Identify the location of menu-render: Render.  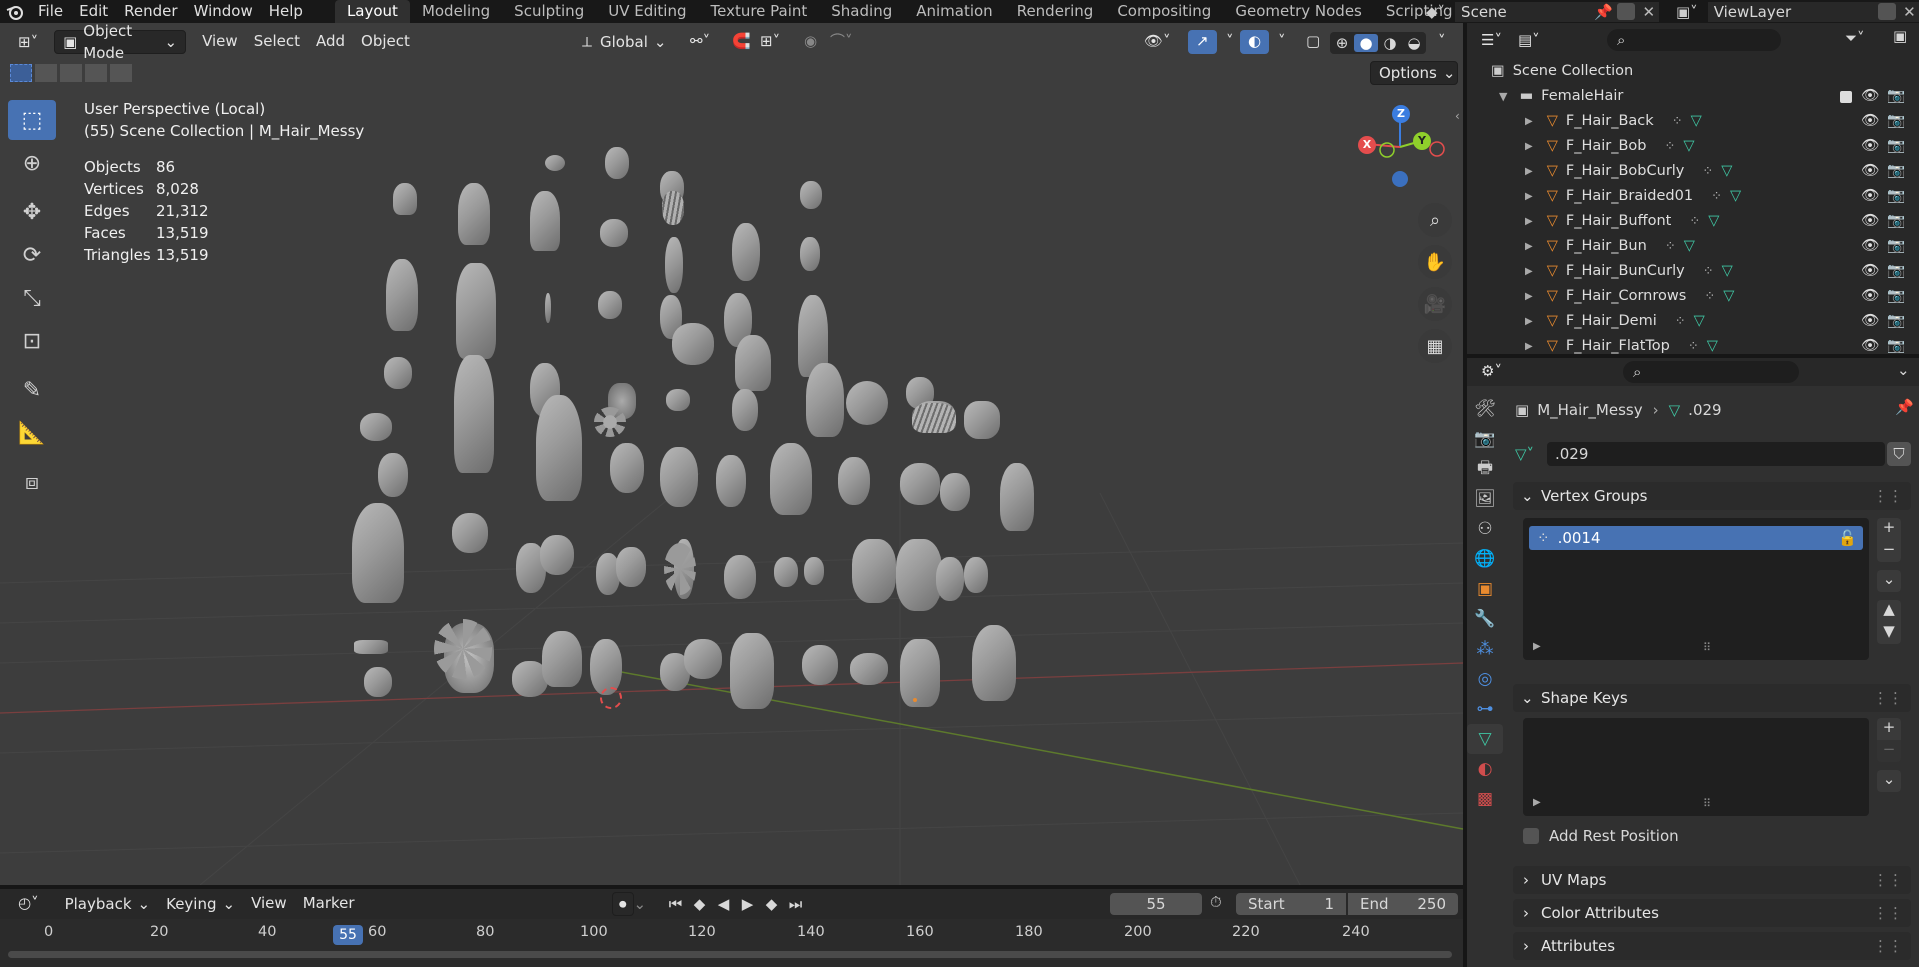
(150, 11).